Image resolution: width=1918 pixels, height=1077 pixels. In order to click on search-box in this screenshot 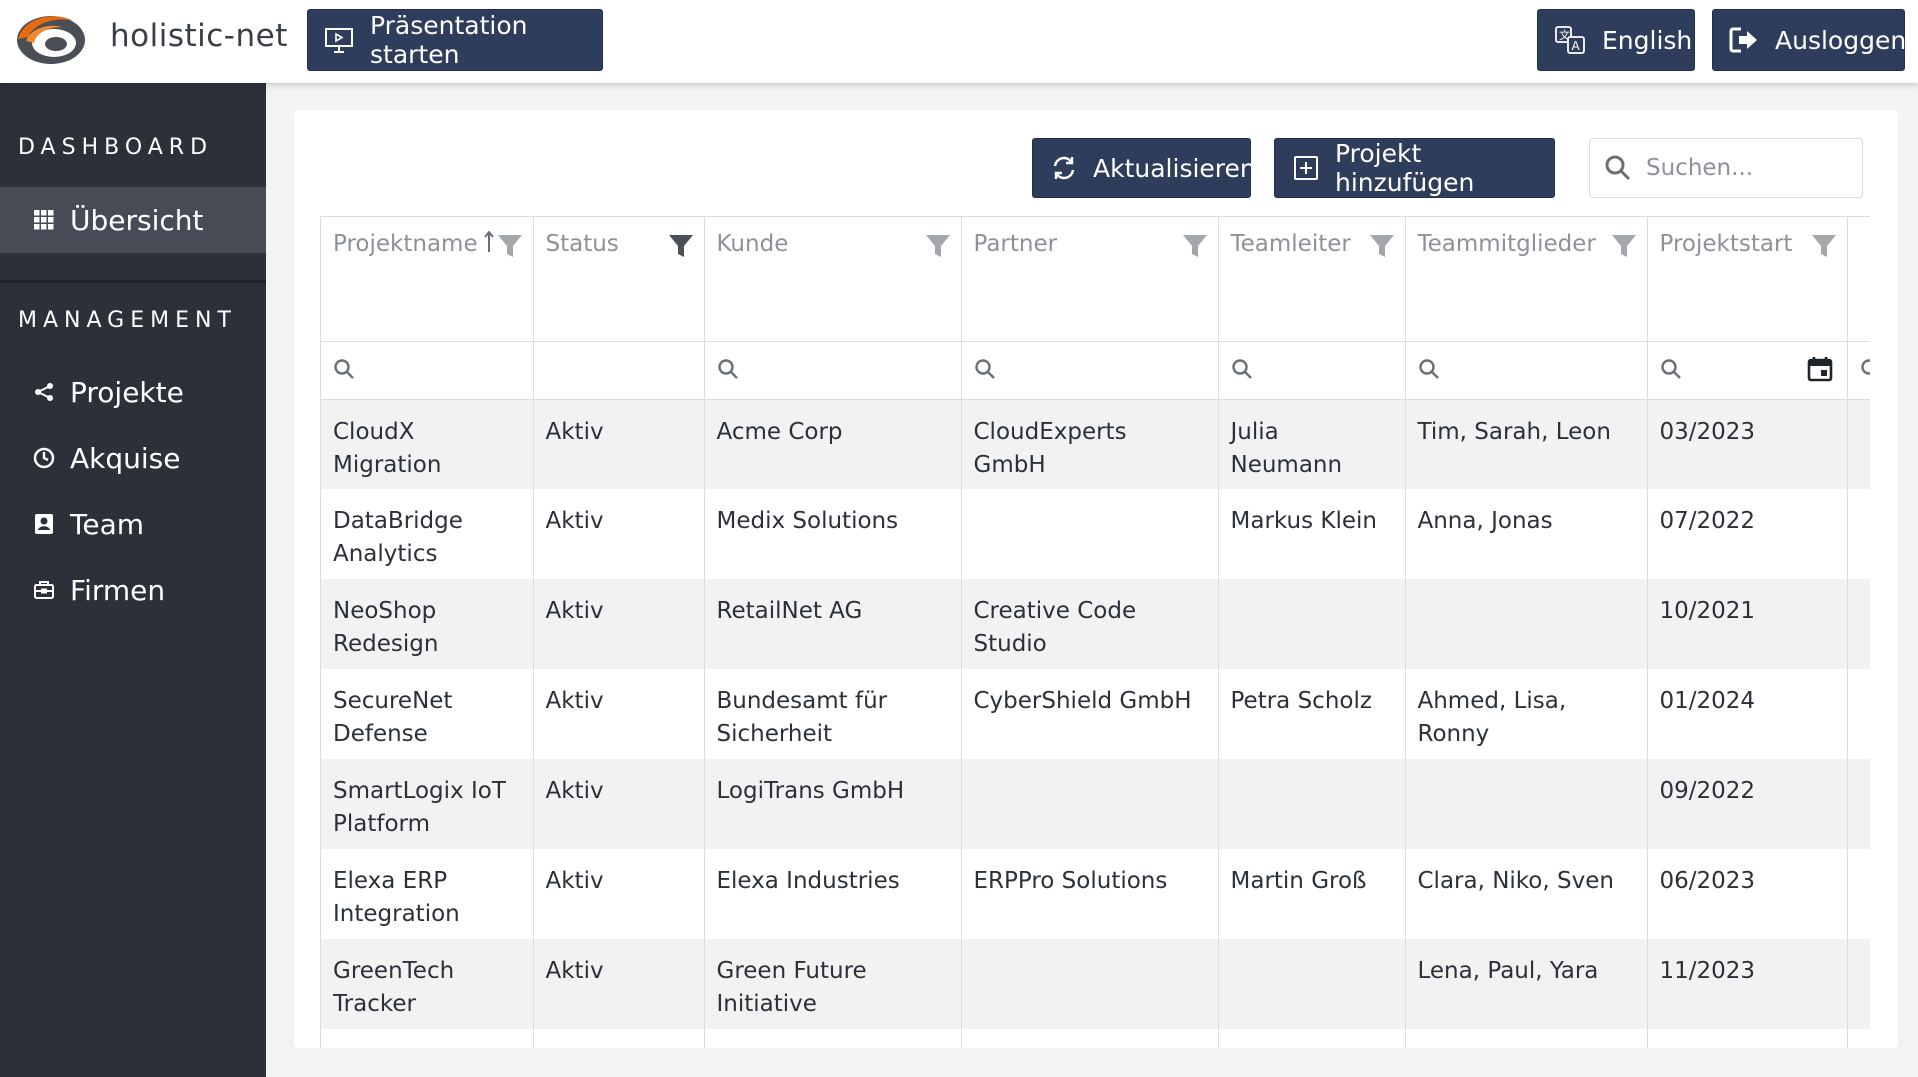, I will do `click(1726, 168)`.